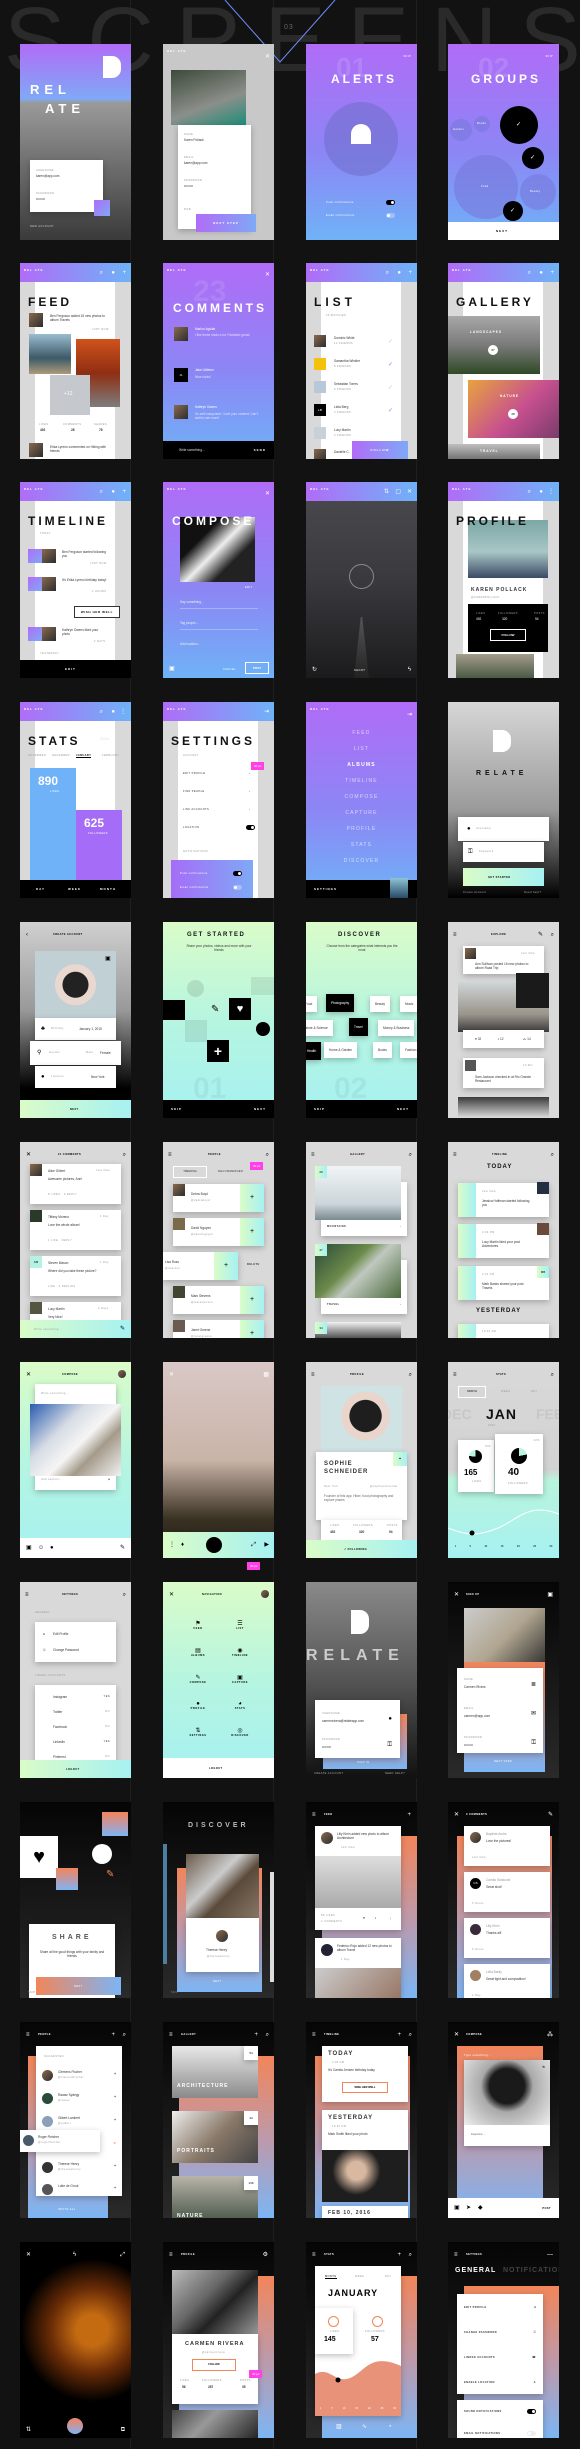 This screenshot has height=2449, width=580. Describe the element at coordinates (365, 2176) in the screenshot. I see `timeline-photo` at that location.